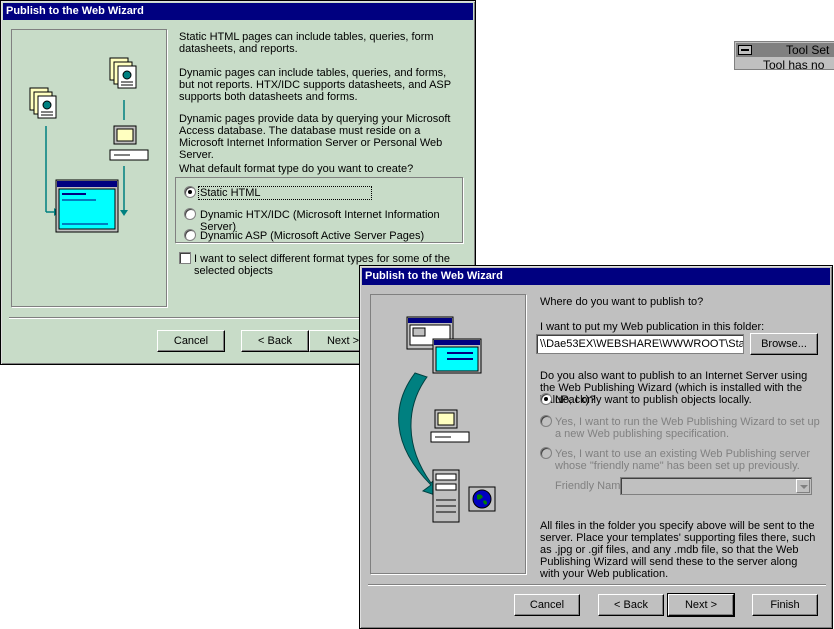 The image size is (834, 629). I want to click on wizard2-finish-button: Finish, so click(785, 605).